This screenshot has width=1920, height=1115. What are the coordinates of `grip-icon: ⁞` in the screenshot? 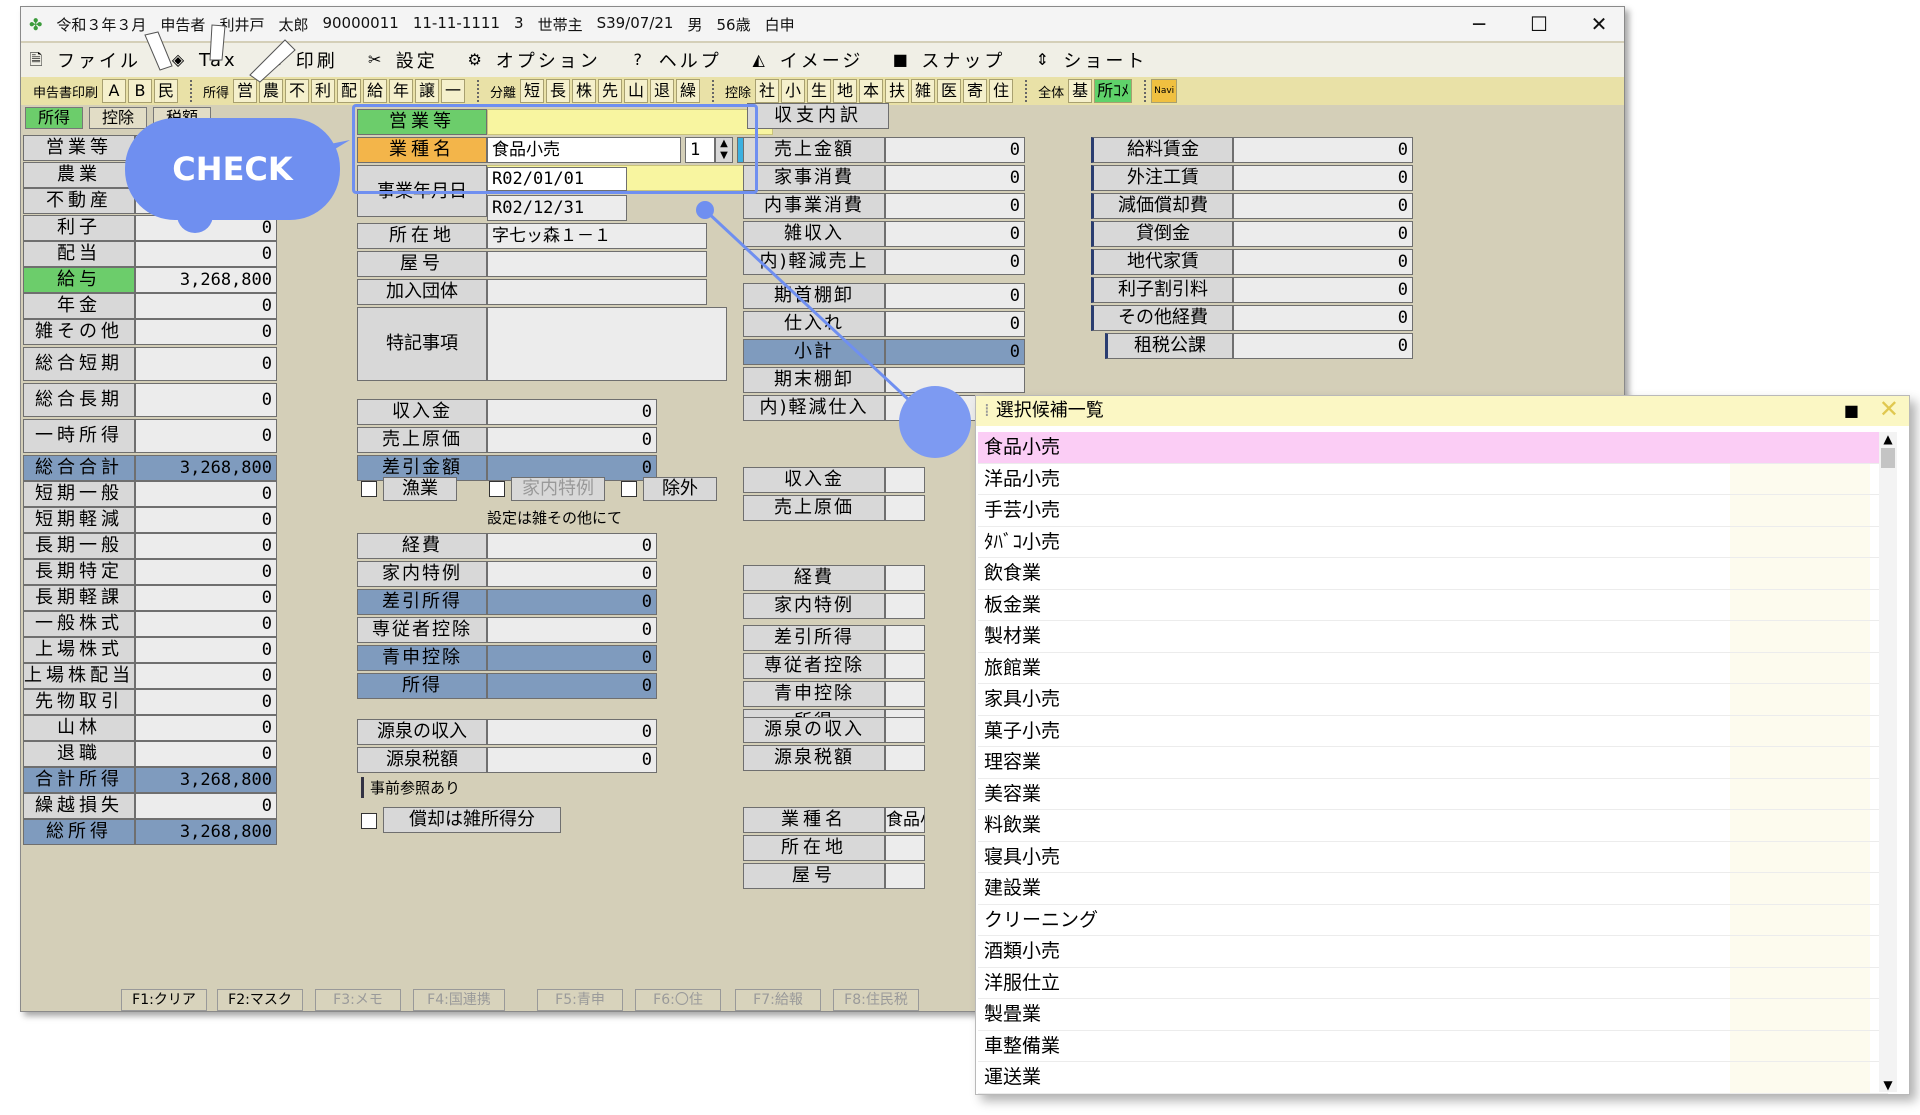 It's located at (987, 410).